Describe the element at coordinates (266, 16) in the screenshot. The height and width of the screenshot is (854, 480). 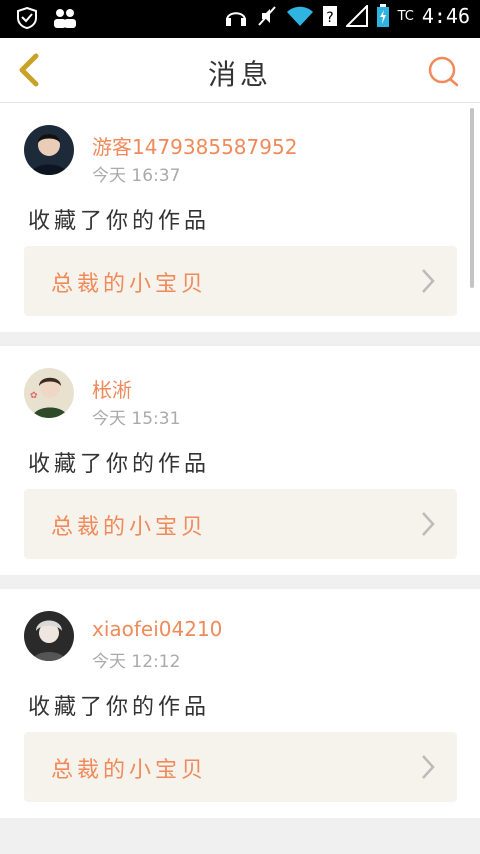
I see `mute-icon` at that location.